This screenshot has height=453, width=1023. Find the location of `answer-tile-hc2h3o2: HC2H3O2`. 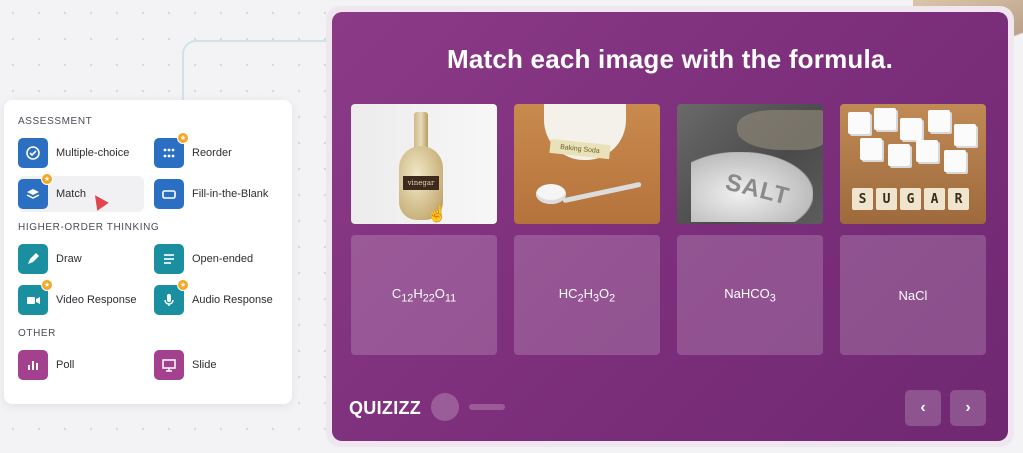

answer-tile-hc2h3o2: HC2H3O2 is located at coordinates (587, 295).